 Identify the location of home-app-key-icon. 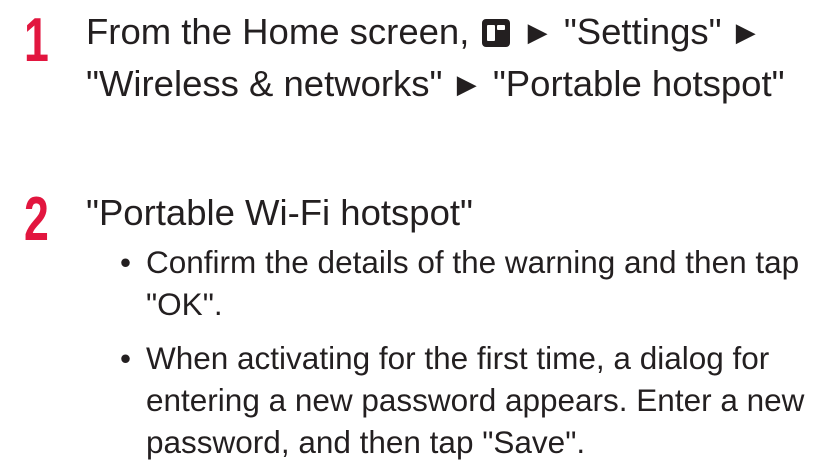
(495, 33).